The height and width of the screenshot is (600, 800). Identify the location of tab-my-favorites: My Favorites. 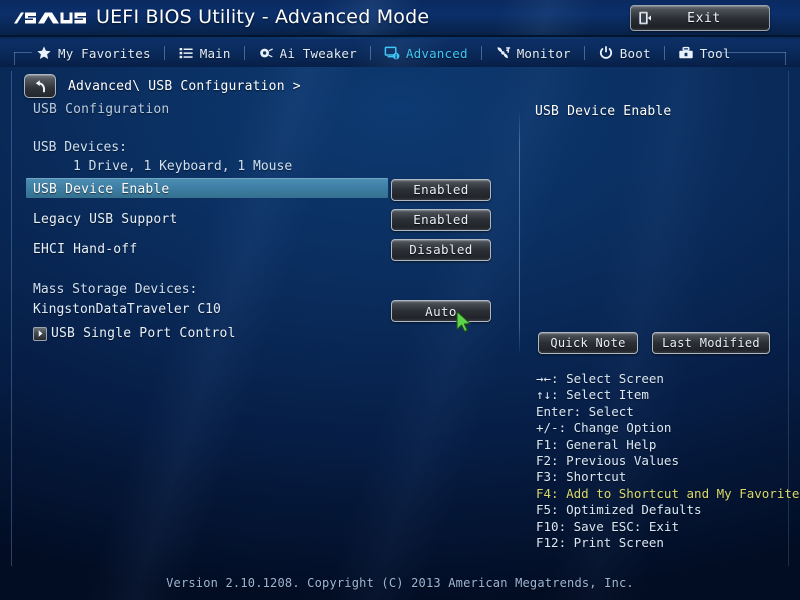
(93, 53).